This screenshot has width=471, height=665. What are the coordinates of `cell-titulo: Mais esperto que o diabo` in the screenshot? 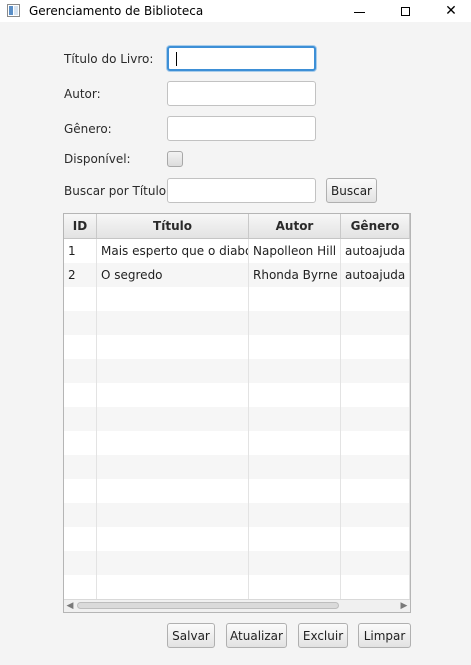 It's located at (173, 251).